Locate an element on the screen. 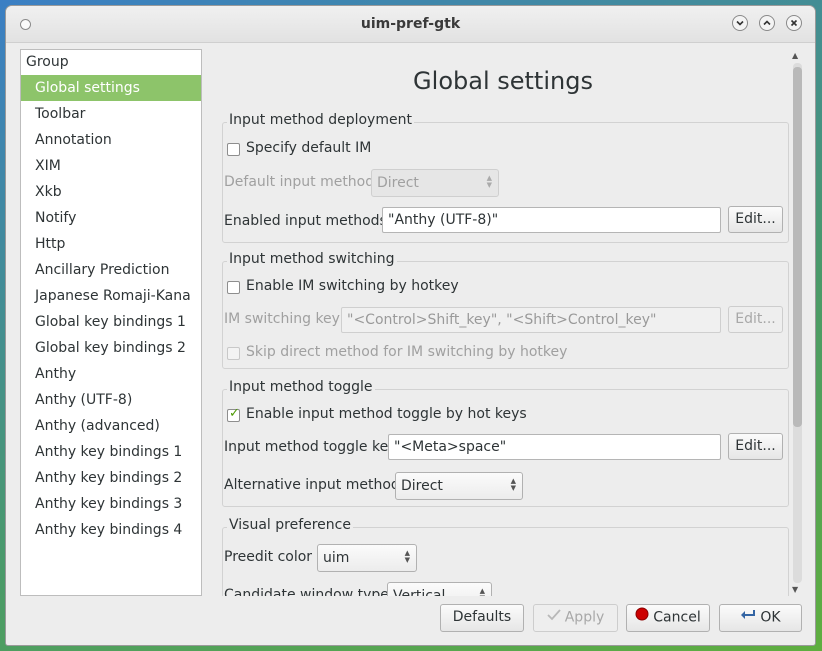 The width and height of the screenshot is (822, 651). toggle-frame-label: Input method toggle is located at coordinates (301, 387).